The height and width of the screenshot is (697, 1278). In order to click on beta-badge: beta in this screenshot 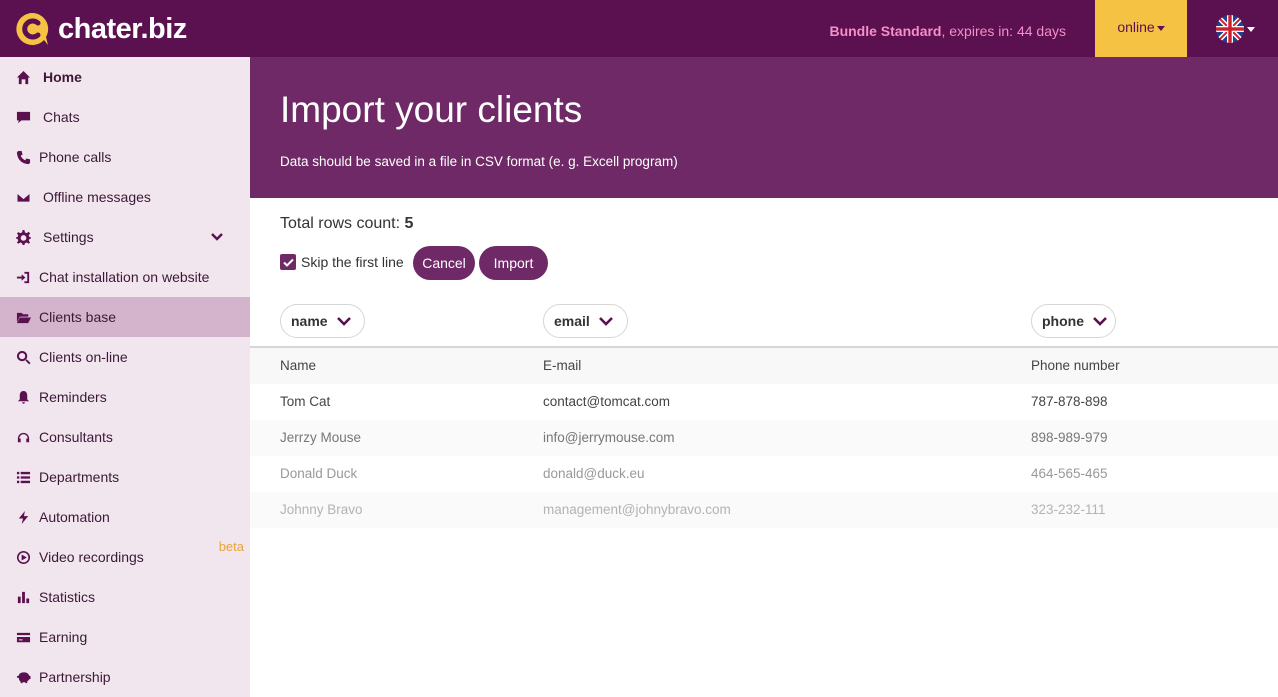, I will do `click(231, 546)`.